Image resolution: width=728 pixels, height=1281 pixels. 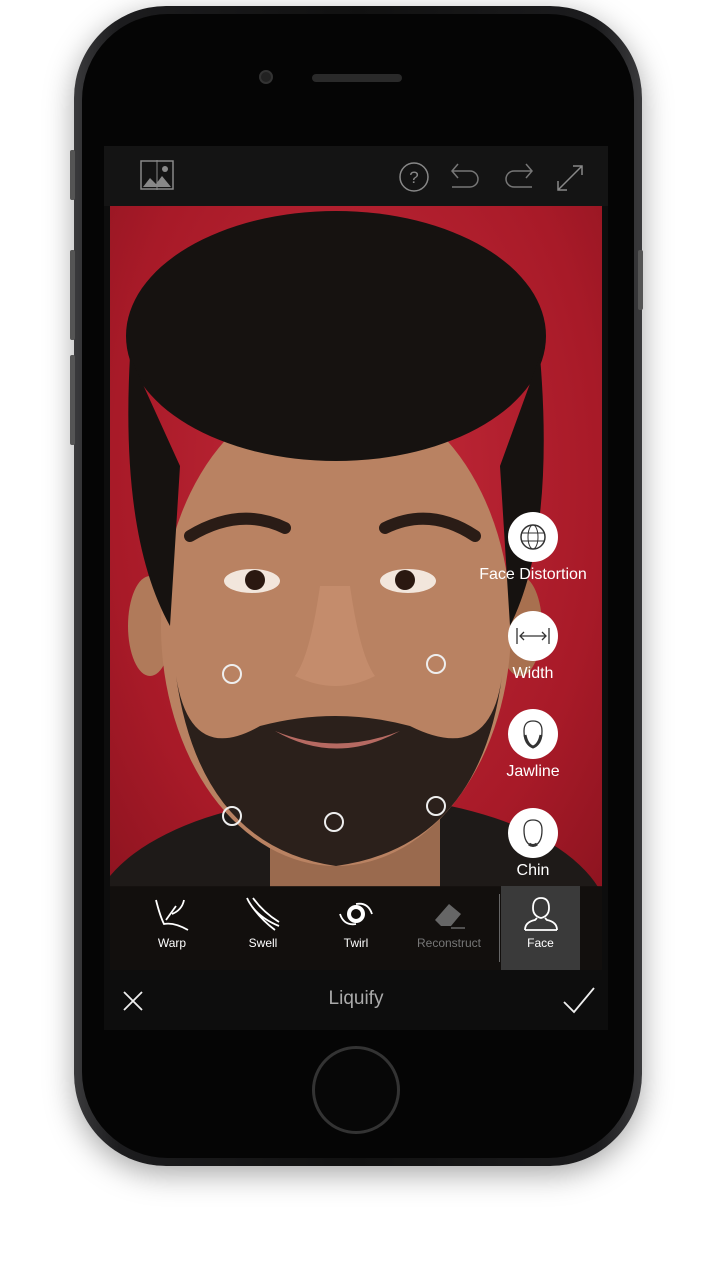 What do you see at coordinates (172, 943) in the screenshot?
I see `tool-label: Warp` at bounding box center [172, 943].